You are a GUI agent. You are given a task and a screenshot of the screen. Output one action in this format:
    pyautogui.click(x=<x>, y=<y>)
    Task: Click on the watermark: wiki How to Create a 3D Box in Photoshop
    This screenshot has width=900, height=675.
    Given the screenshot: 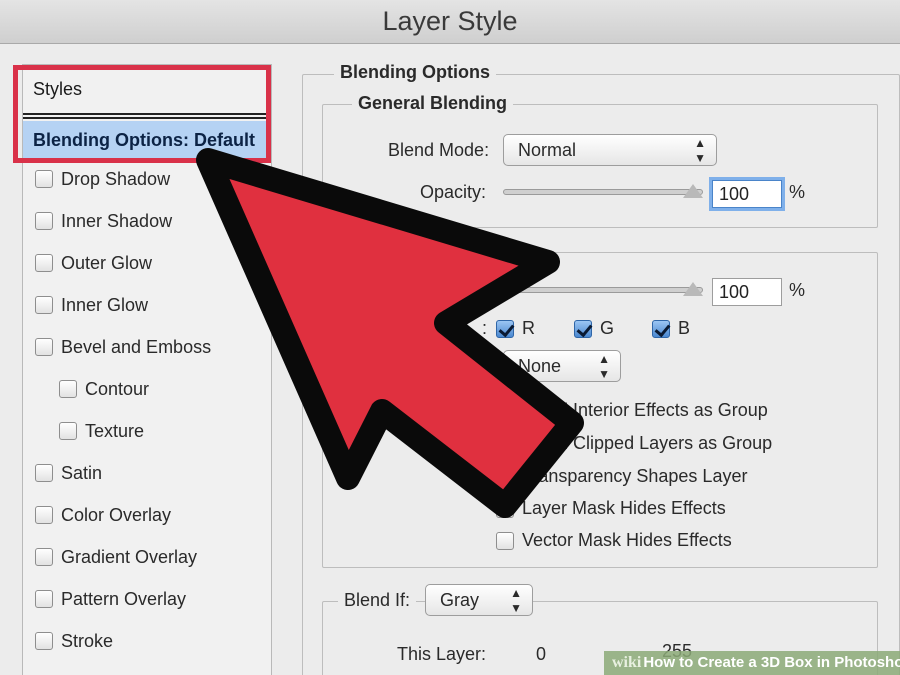 What is the action you would take?
    pyautogui.click(x=752, y=663)
    